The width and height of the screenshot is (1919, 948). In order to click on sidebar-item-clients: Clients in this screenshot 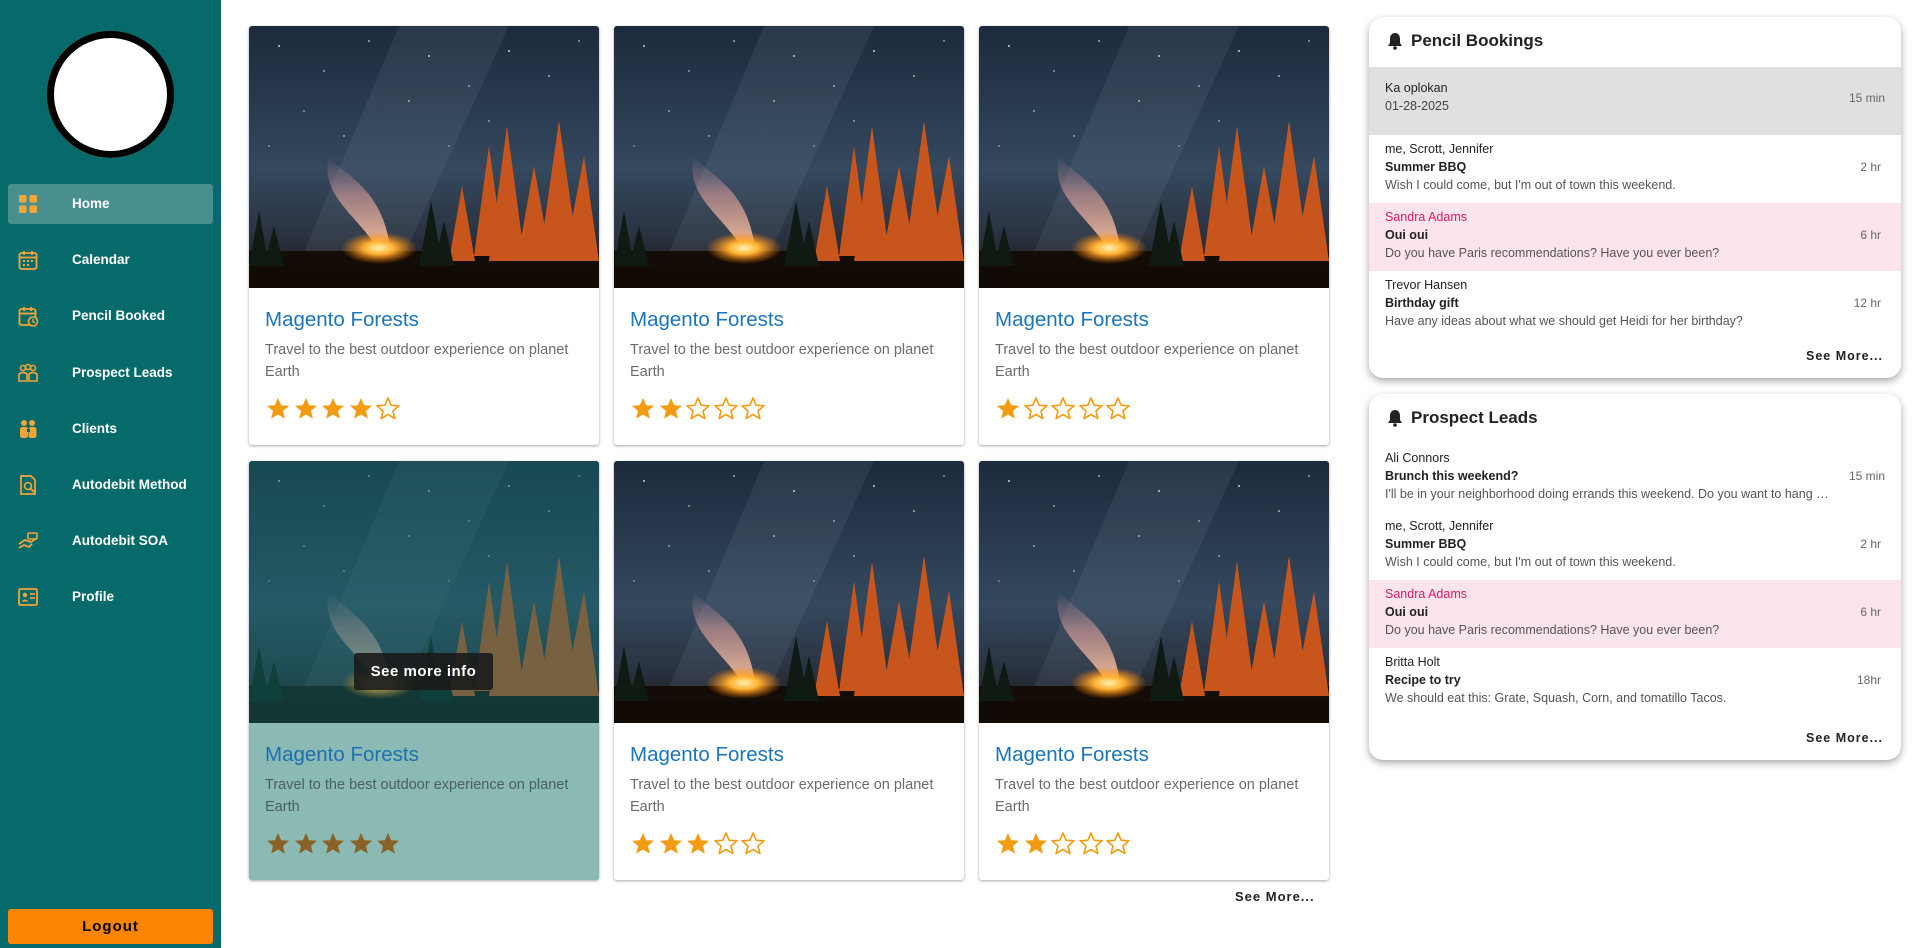, I will do `click(110, 429)`.